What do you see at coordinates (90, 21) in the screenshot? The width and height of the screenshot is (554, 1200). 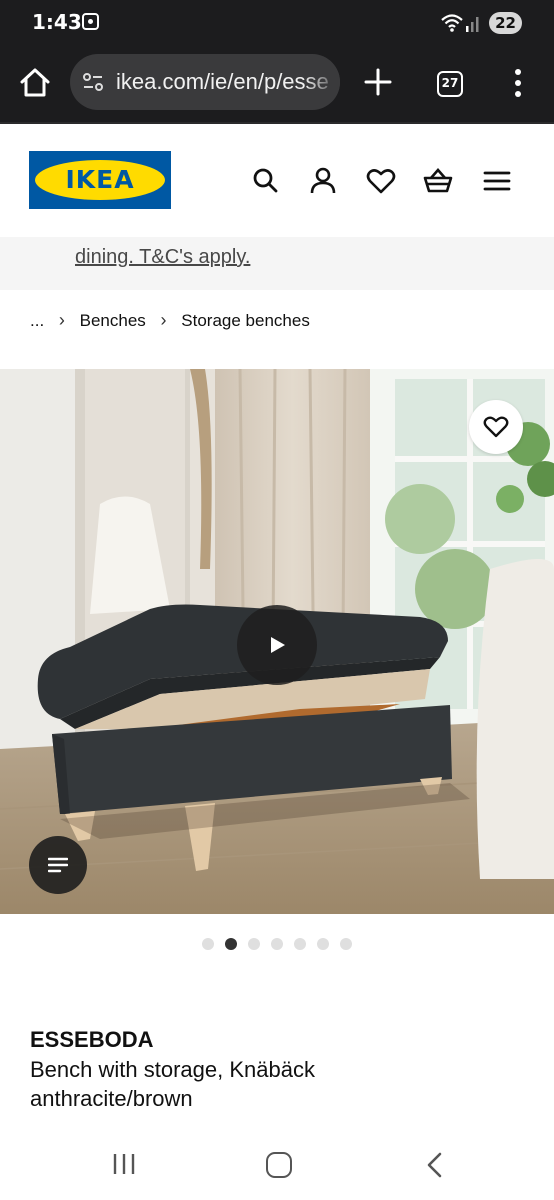 I see `screen-record-icon` at bounding box center [90, 21].